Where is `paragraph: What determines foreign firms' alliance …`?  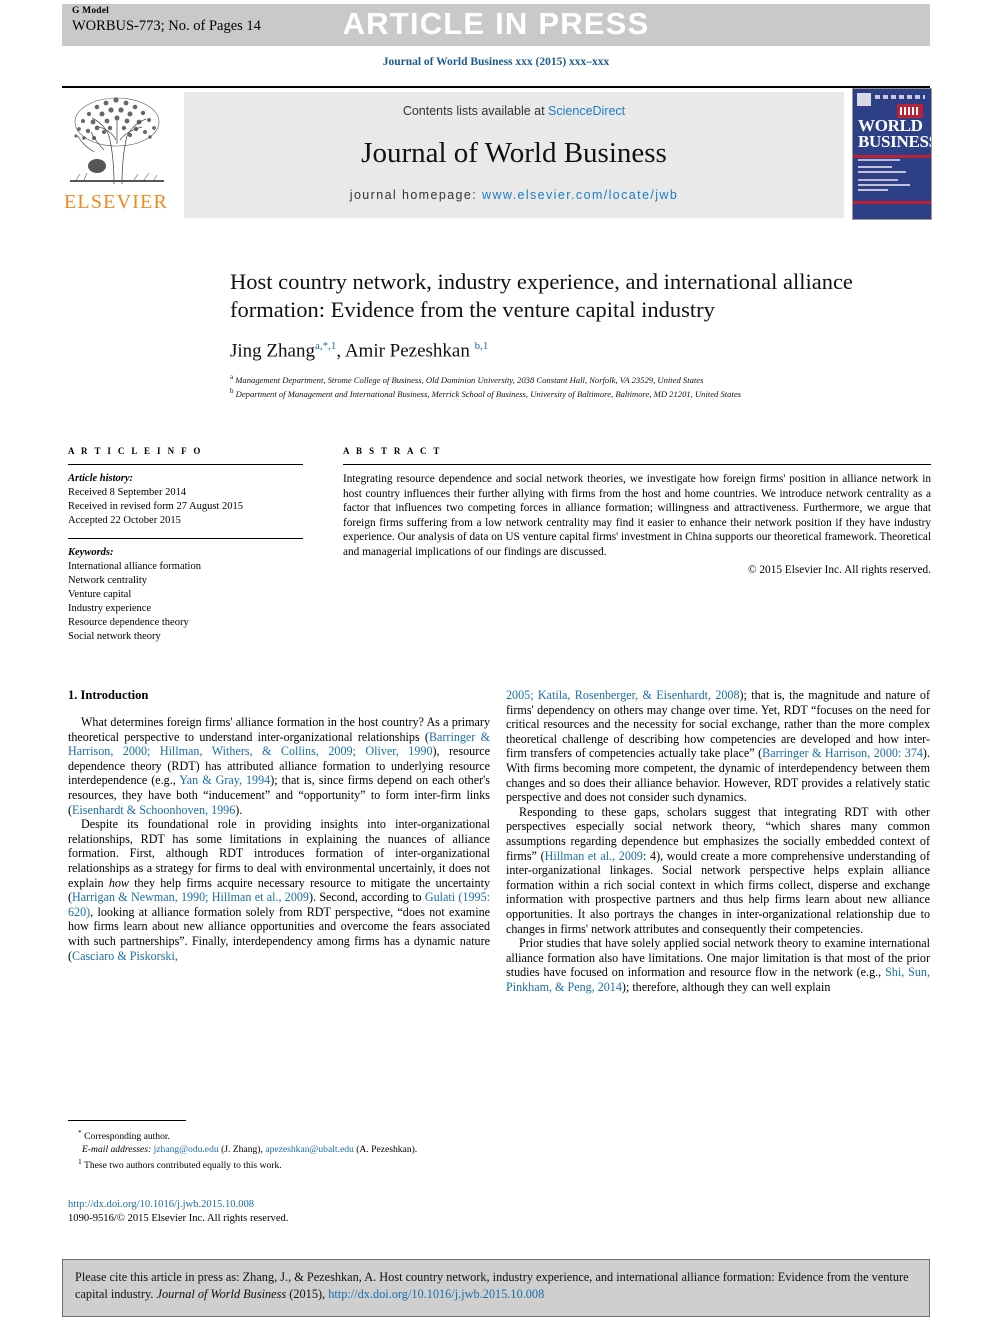
paragraph: What determines foreign firms' alliance … is located at coordinates (279, 766).